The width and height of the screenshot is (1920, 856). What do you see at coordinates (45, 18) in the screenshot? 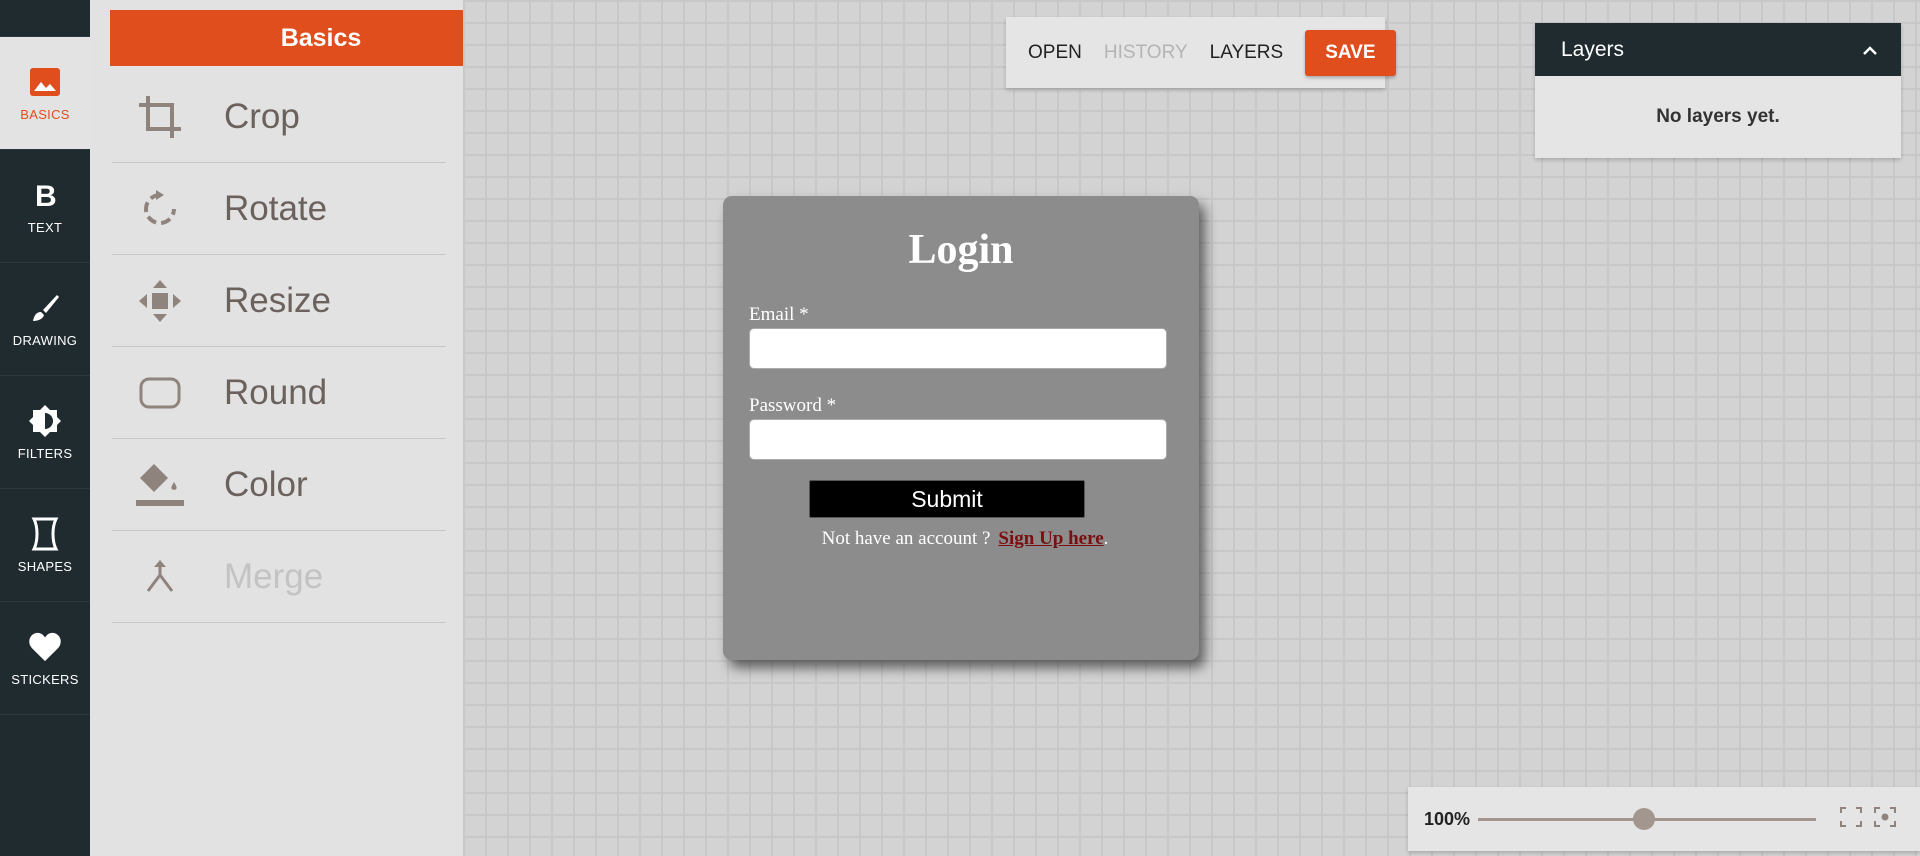
I see `rail-header` at bounding box center [45, 18].